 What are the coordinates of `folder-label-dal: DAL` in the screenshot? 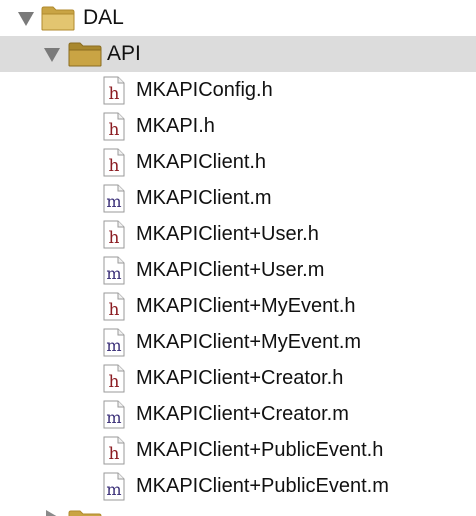 It's located at (103, 17).